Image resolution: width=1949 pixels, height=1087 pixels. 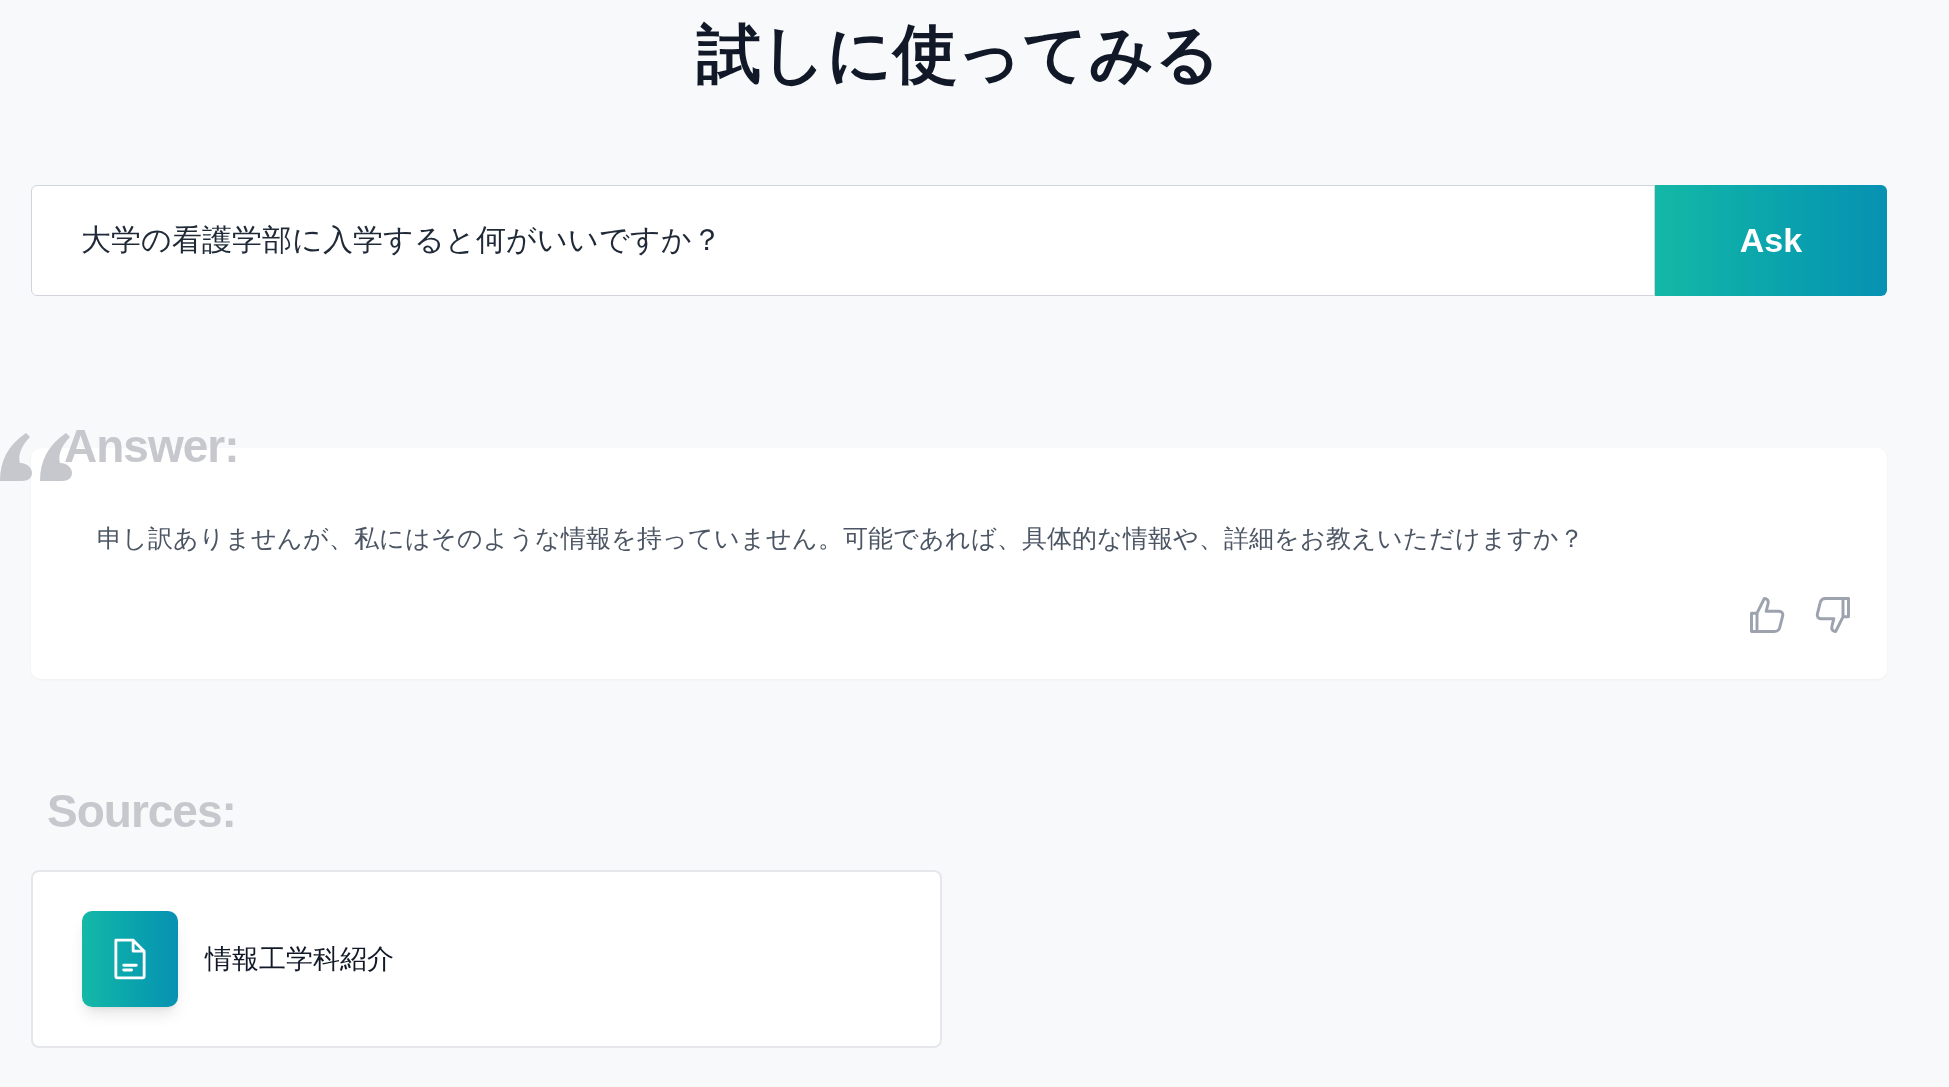 What do you see at coordinates (840, 539) in the screenshot?
I see `answer-text: 申し訳ありませんが、私にはそのような情報を持っていません。可能であれば、具体的な情報や、詳細をお教えいただけますか？` at bounding box center [840, 539].